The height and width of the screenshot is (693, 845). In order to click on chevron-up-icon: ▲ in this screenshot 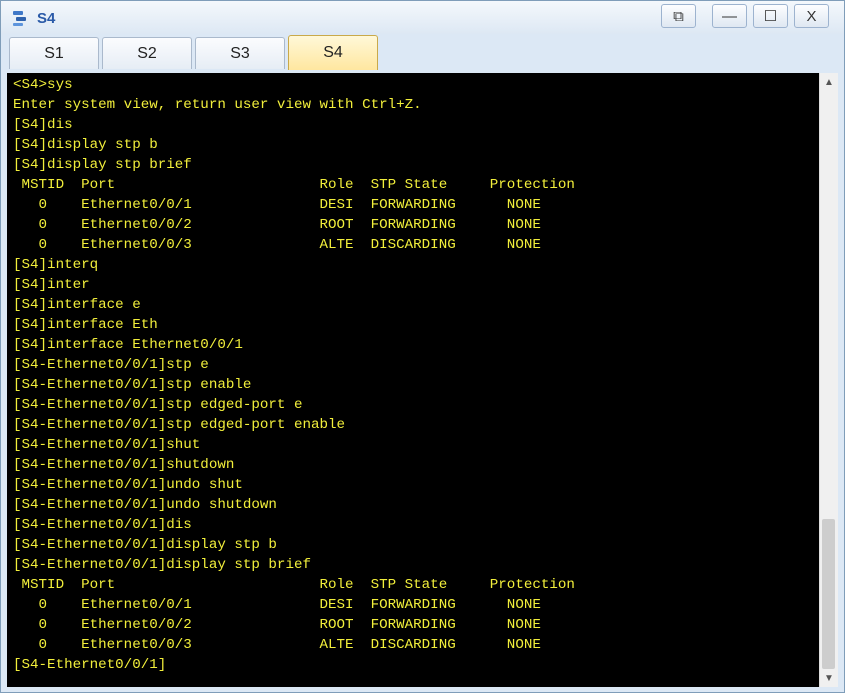, I will do `click(829, 82)`.